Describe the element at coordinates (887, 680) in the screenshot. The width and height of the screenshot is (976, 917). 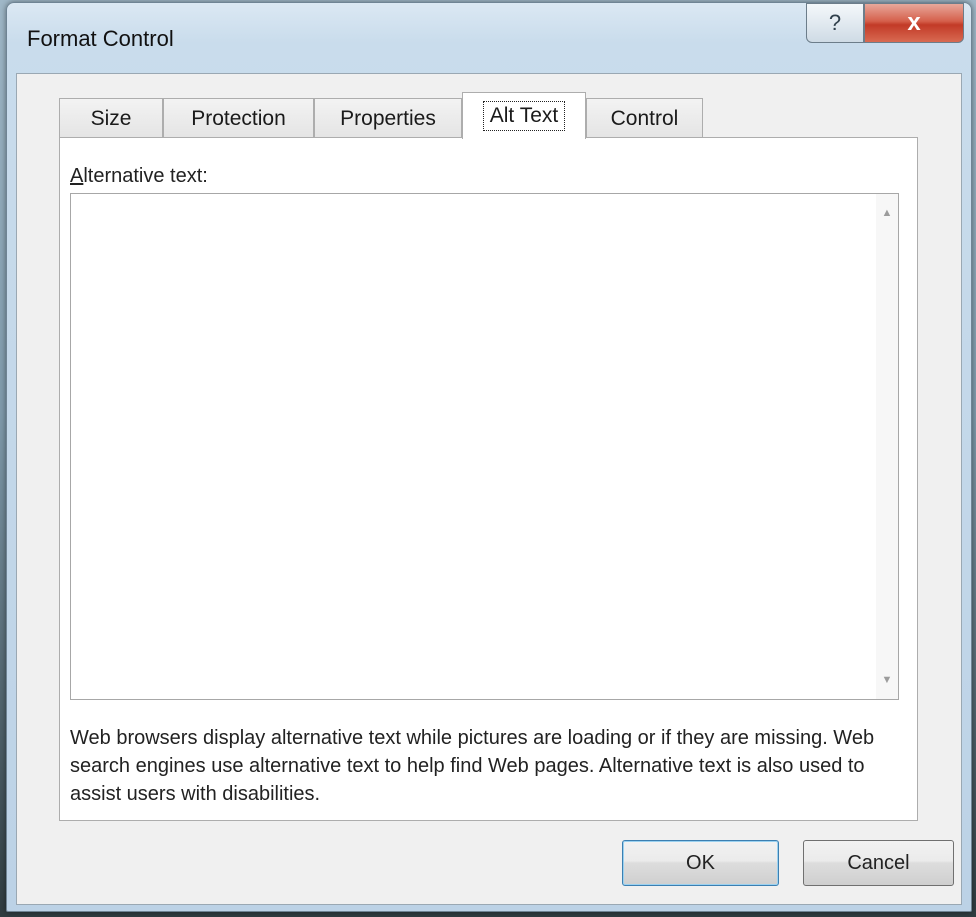
I see `scroll-down-arrow-icon: ▼` at that location.